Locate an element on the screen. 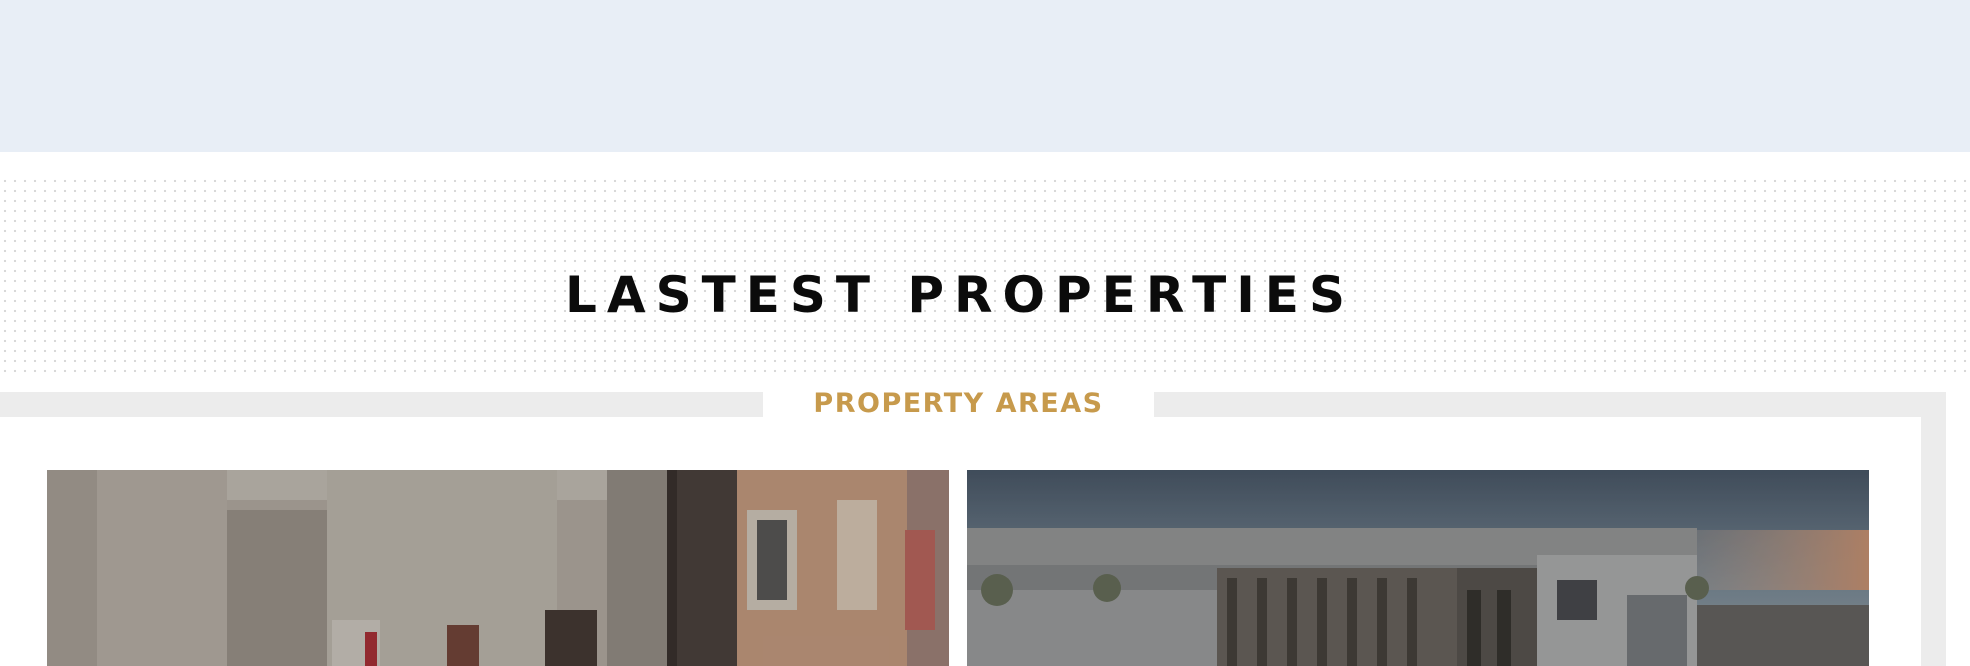 Image resolution: width=1970 pixels, height=666 pixels. property-card-exterior is located at coordinates (1418, 568).